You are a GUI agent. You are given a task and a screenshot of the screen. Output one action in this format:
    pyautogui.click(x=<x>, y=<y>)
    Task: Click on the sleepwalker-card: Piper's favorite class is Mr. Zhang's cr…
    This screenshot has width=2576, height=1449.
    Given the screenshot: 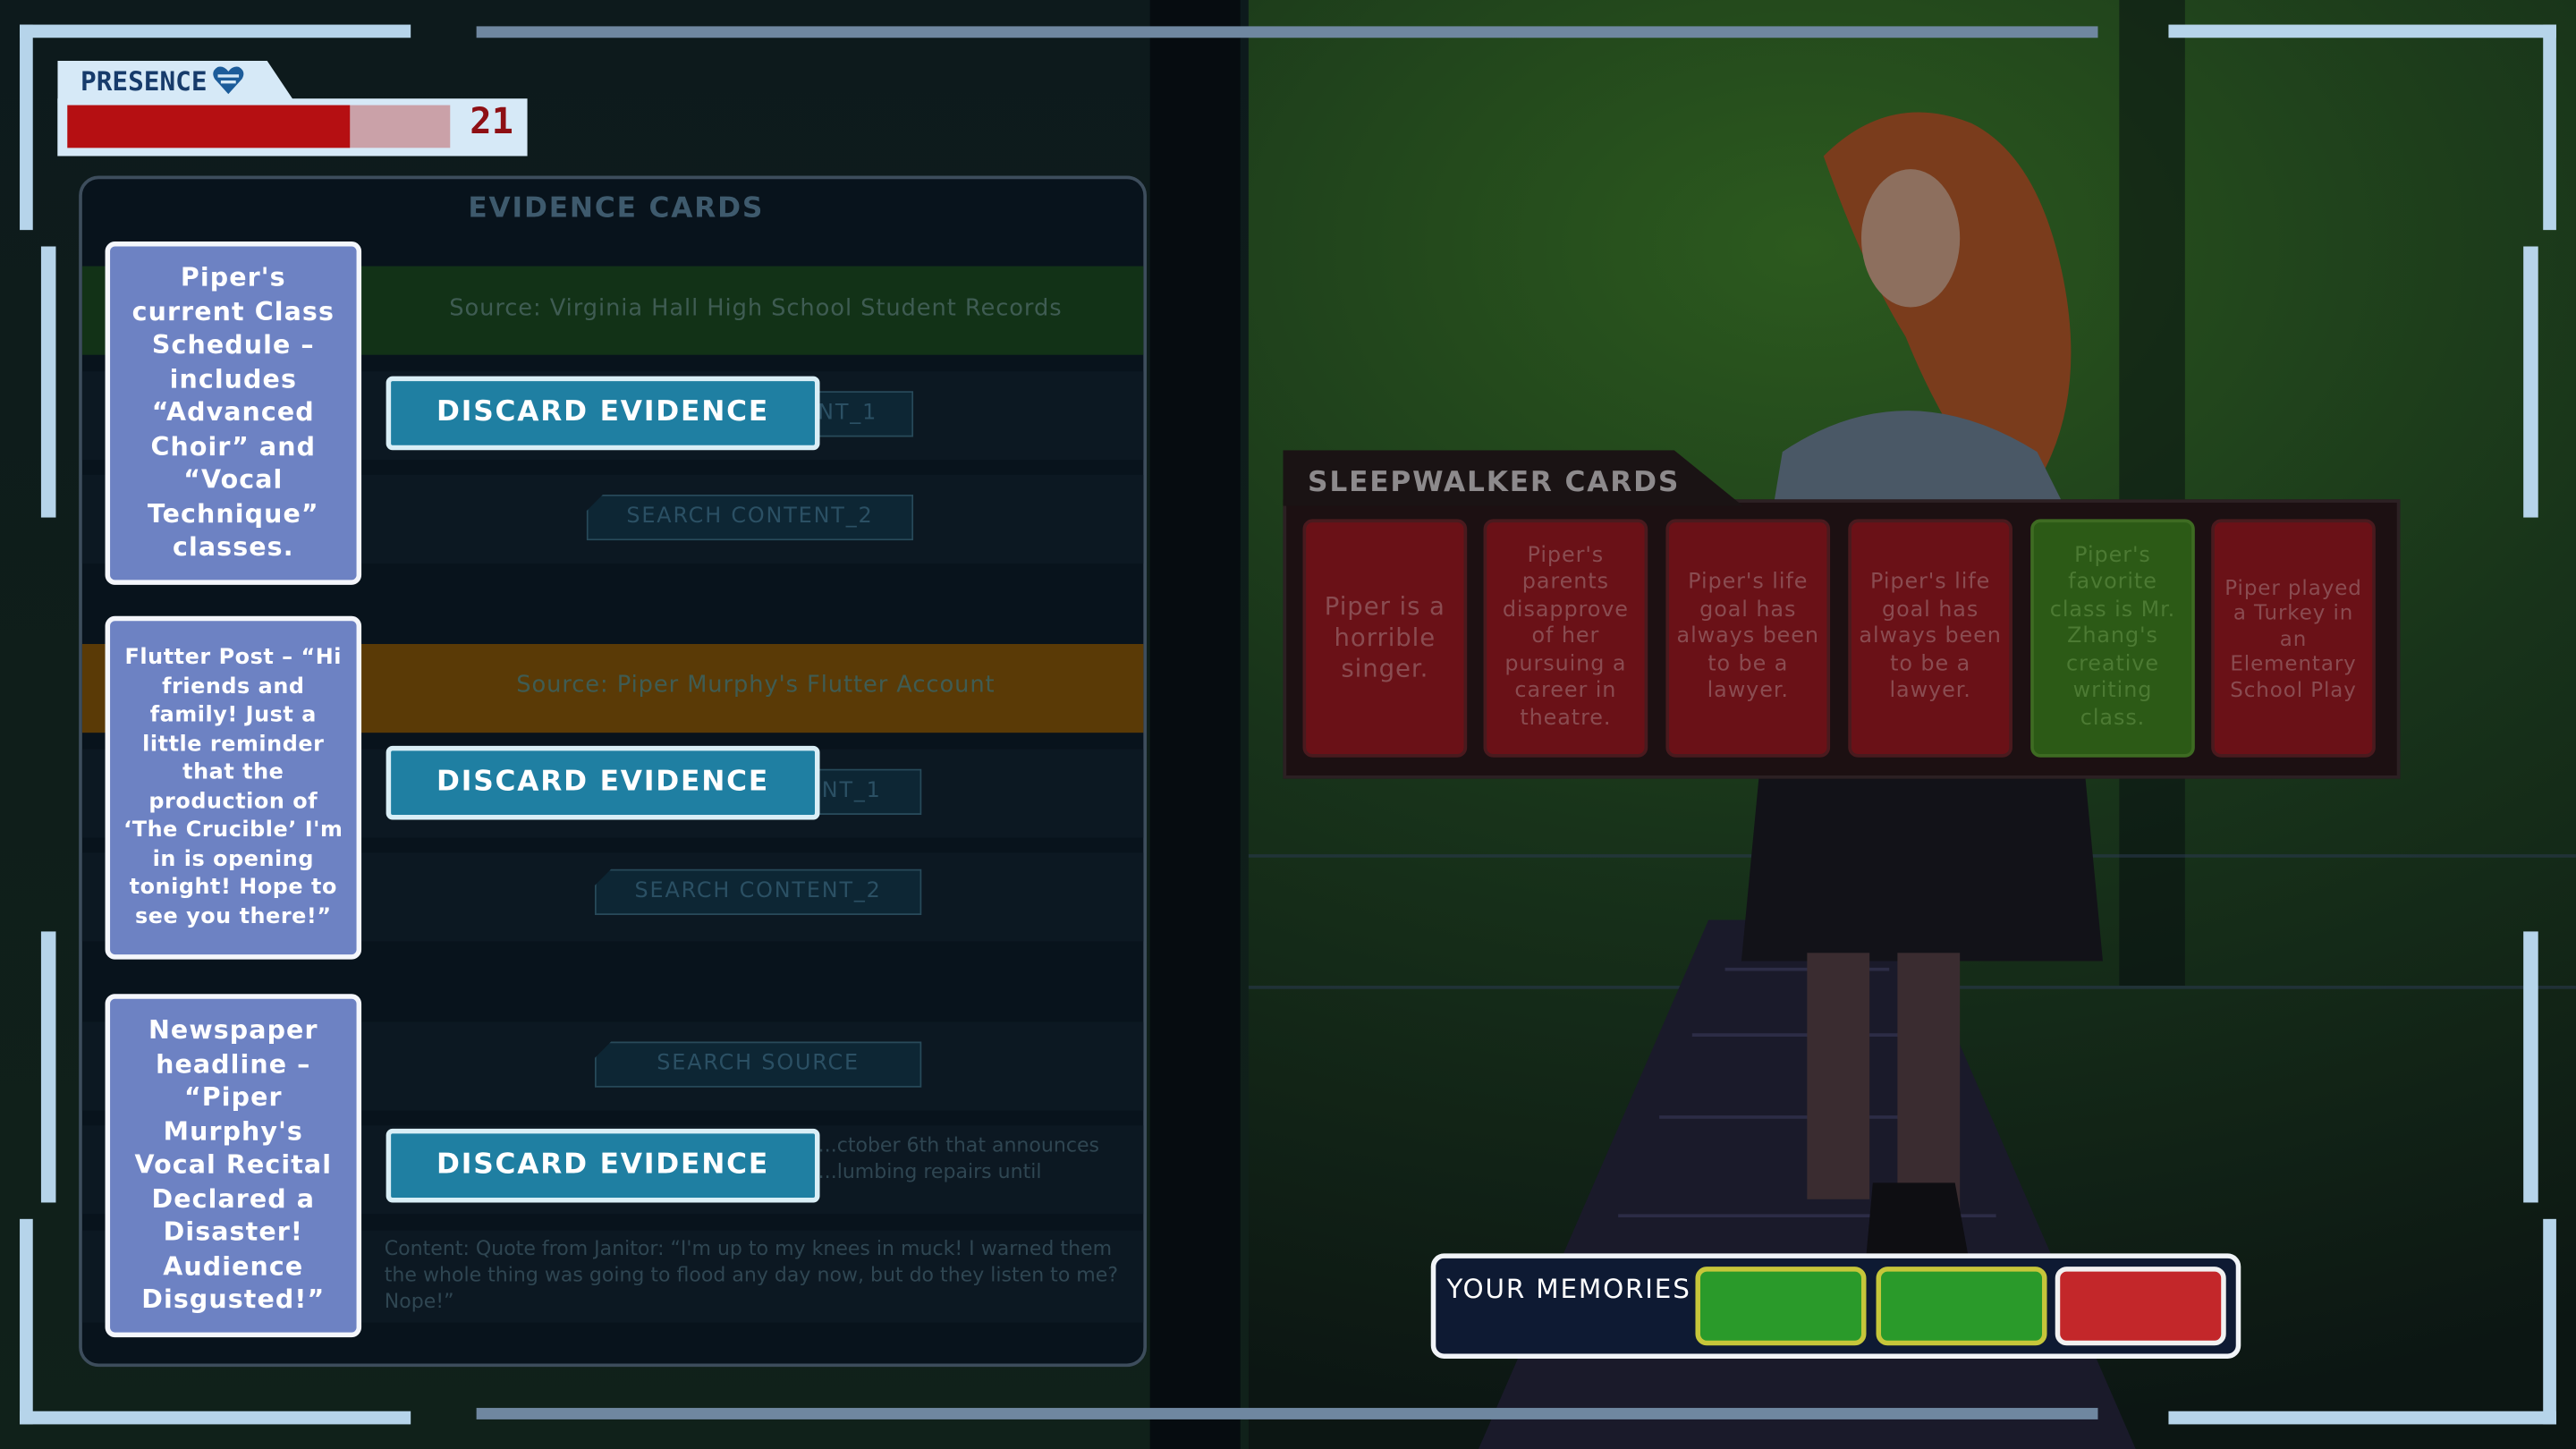 What is the action you would take?
    pyautogui.click(x=2112, y=638)
    